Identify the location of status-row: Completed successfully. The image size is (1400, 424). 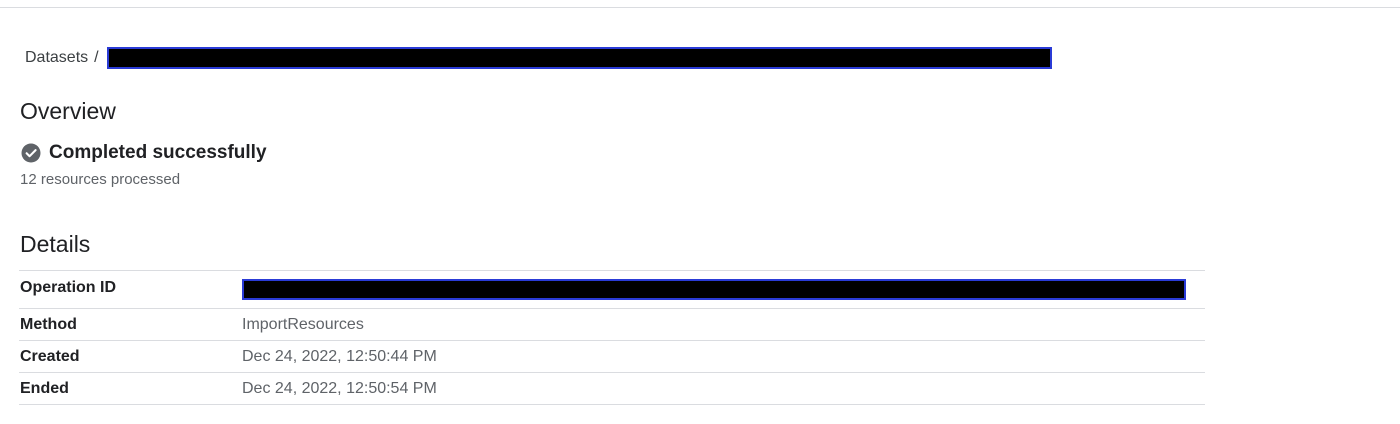
(144, 153).